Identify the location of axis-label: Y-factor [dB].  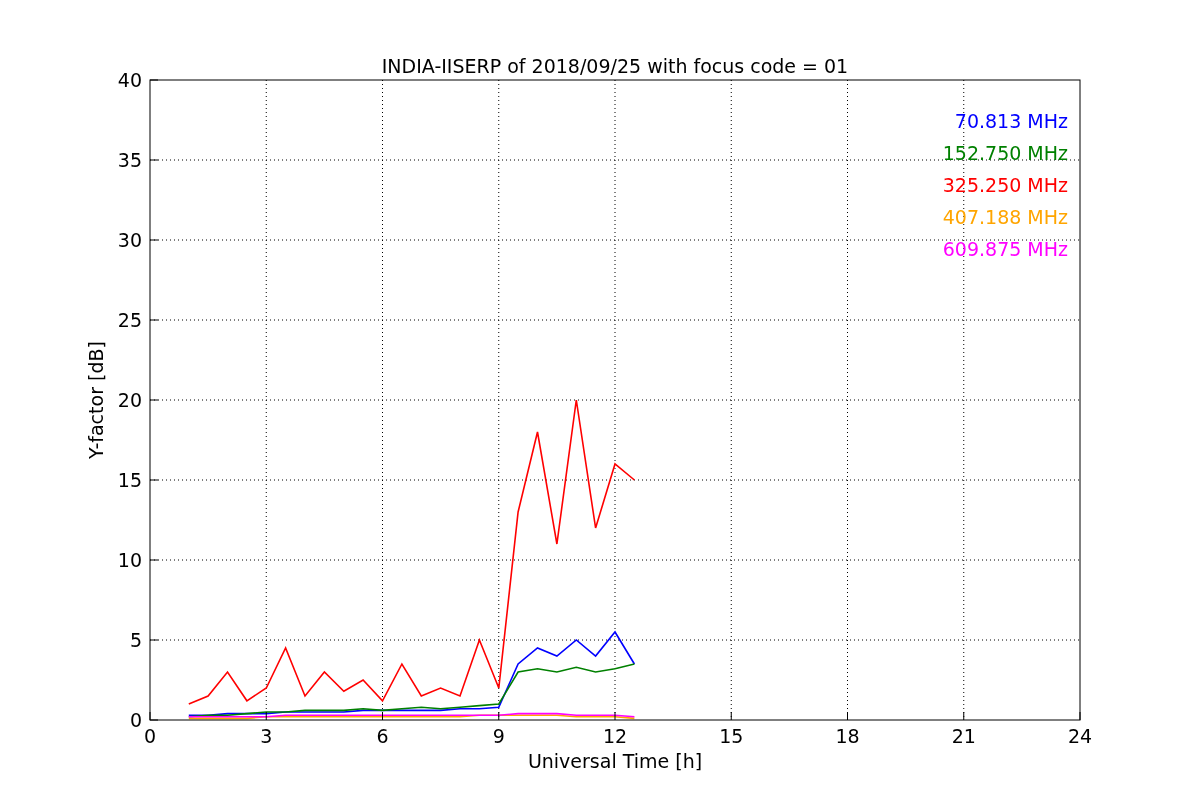
(96, 400).